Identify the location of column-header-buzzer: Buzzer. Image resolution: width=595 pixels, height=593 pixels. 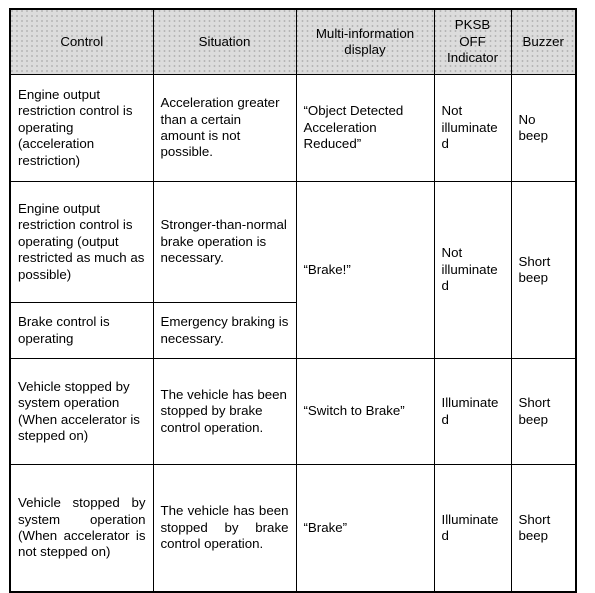
(543, 41).